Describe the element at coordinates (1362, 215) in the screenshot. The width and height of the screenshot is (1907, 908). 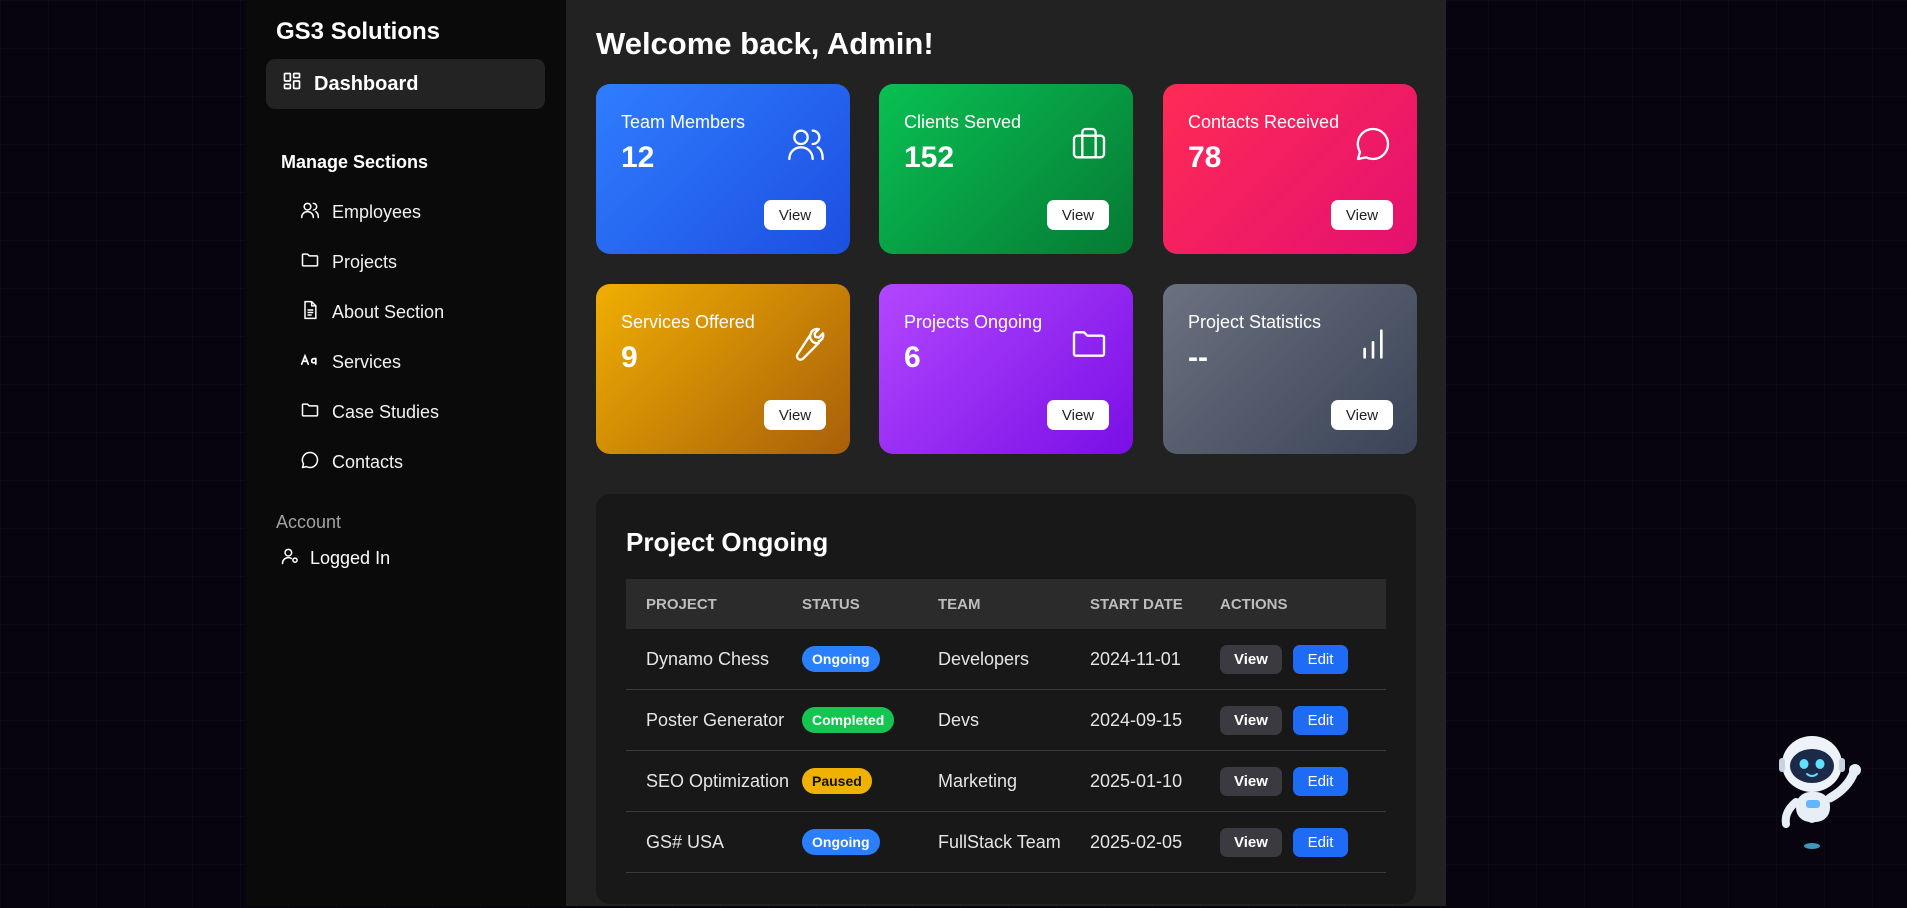
I see `view-contacts-received-button: View` at that location.